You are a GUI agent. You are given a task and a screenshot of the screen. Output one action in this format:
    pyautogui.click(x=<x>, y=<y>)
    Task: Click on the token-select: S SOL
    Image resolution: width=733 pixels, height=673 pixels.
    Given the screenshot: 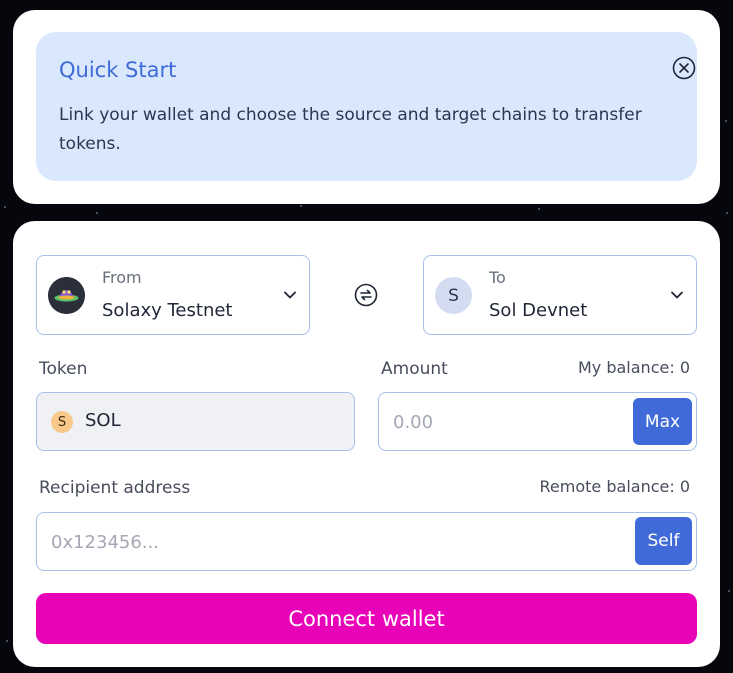 What is the action you would take?
    pyautogui.click(x=195, y=421)
    